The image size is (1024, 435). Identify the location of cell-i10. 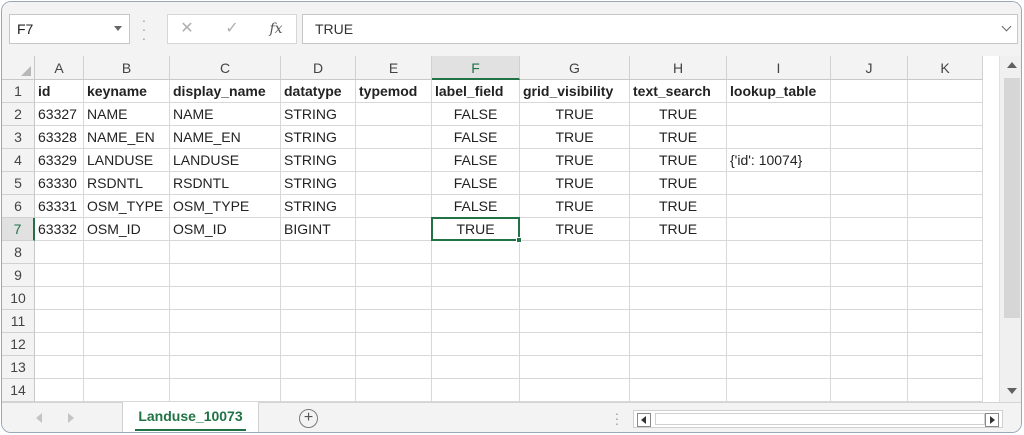
(779, 298).